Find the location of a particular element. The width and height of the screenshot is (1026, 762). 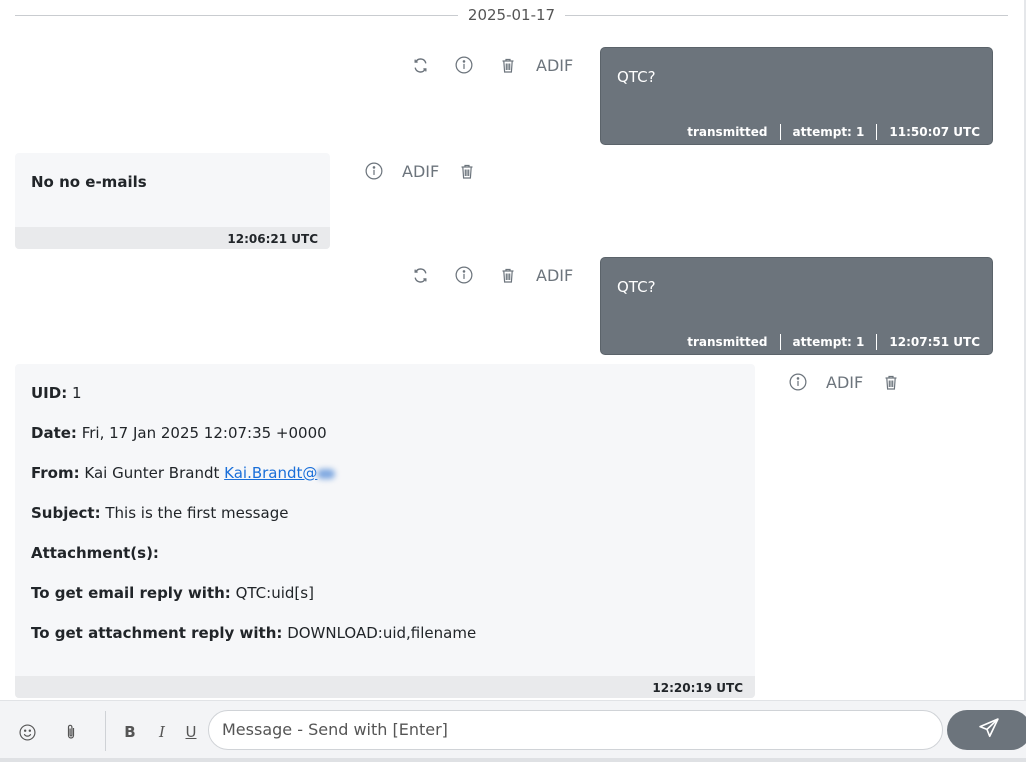

italic-button: I is located at coordinates (162, 732).